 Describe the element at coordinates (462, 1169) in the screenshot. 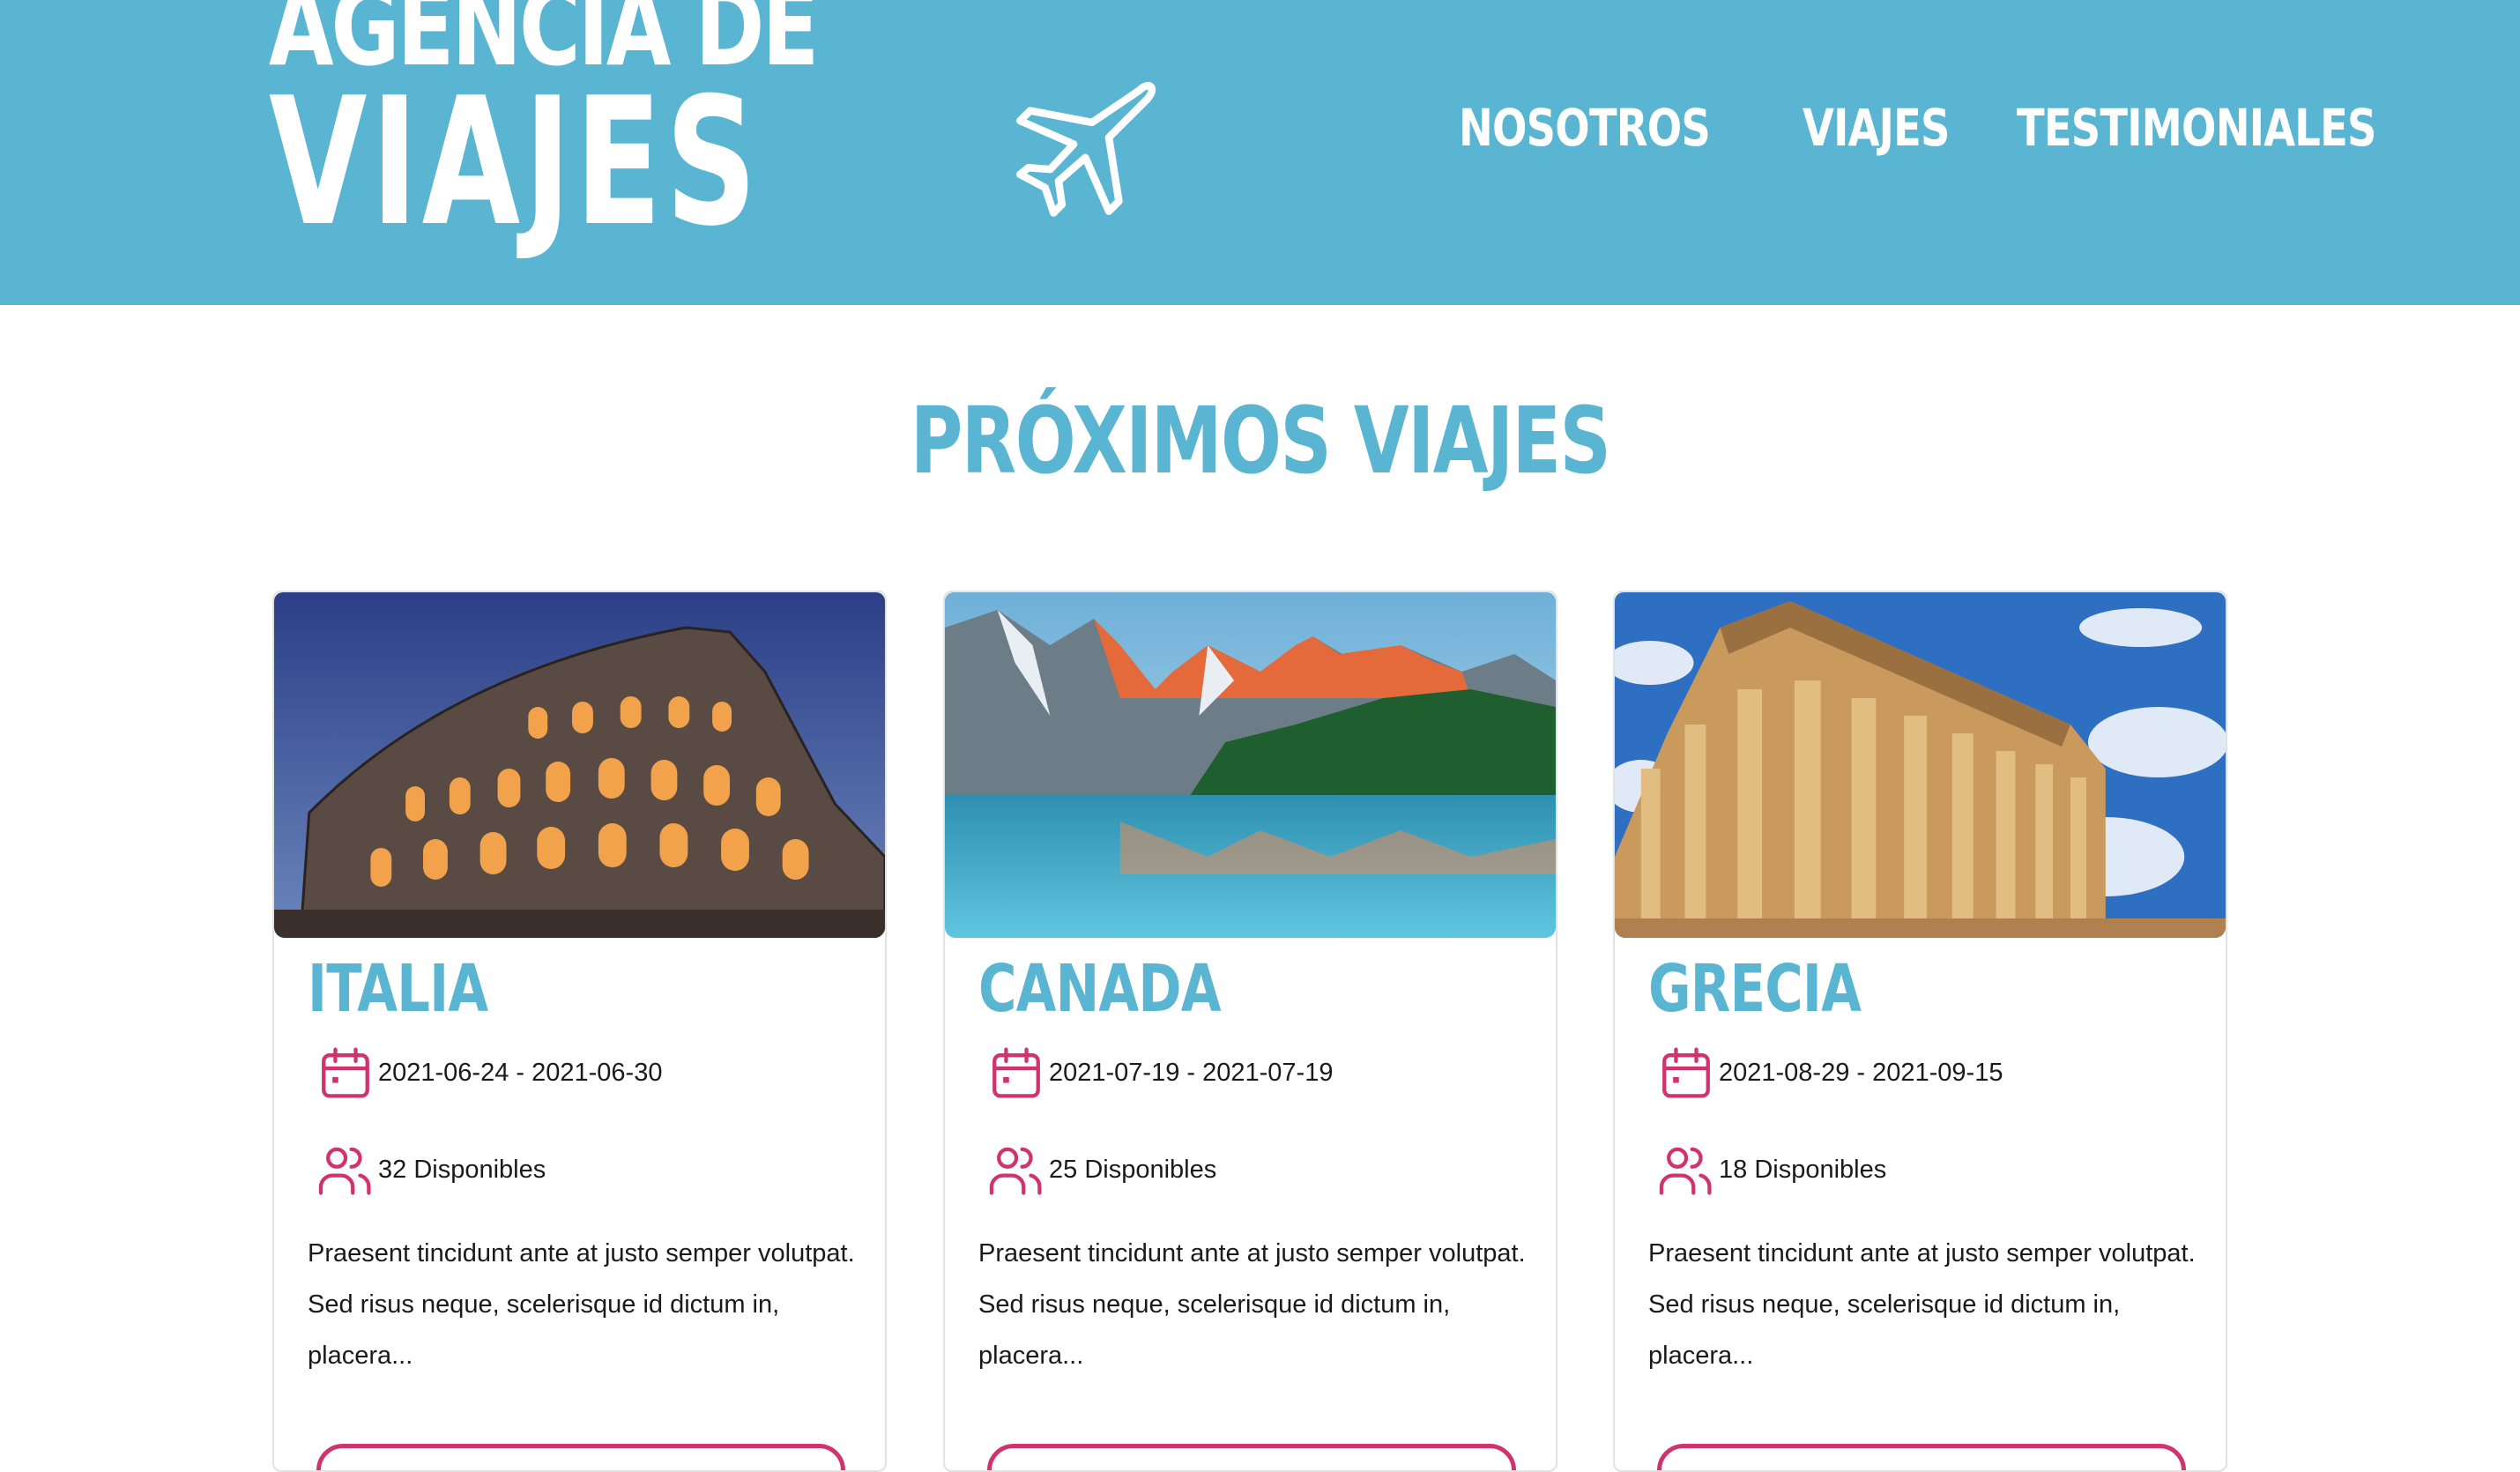

I see `trip-available-text: 32 Disponibles` at that location.